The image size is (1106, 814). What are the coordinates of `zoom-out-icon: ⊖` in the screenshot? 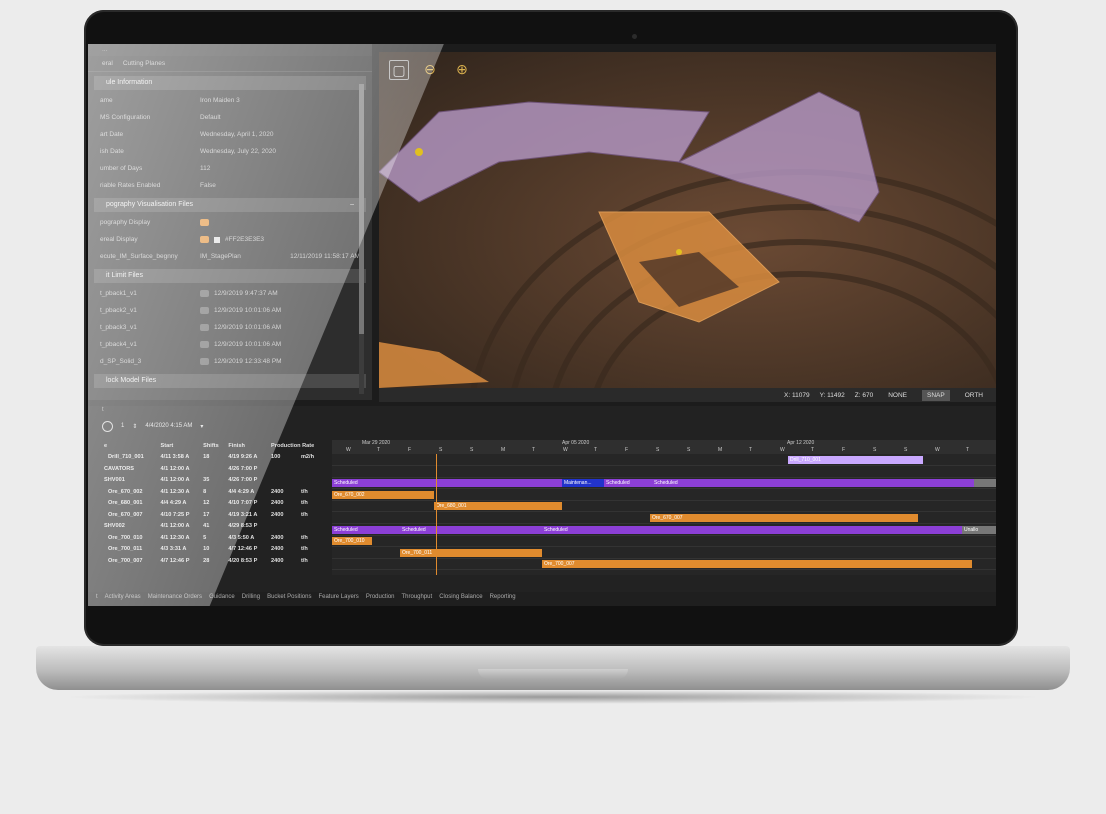 It's located at (430, 69).